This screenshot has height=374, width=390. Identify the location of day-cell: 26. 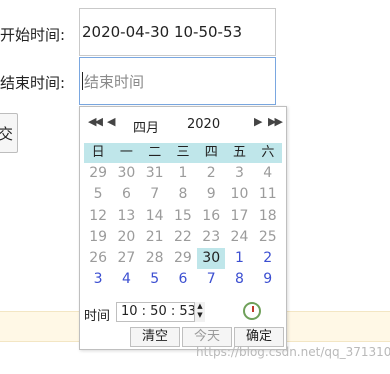
(98, 258).